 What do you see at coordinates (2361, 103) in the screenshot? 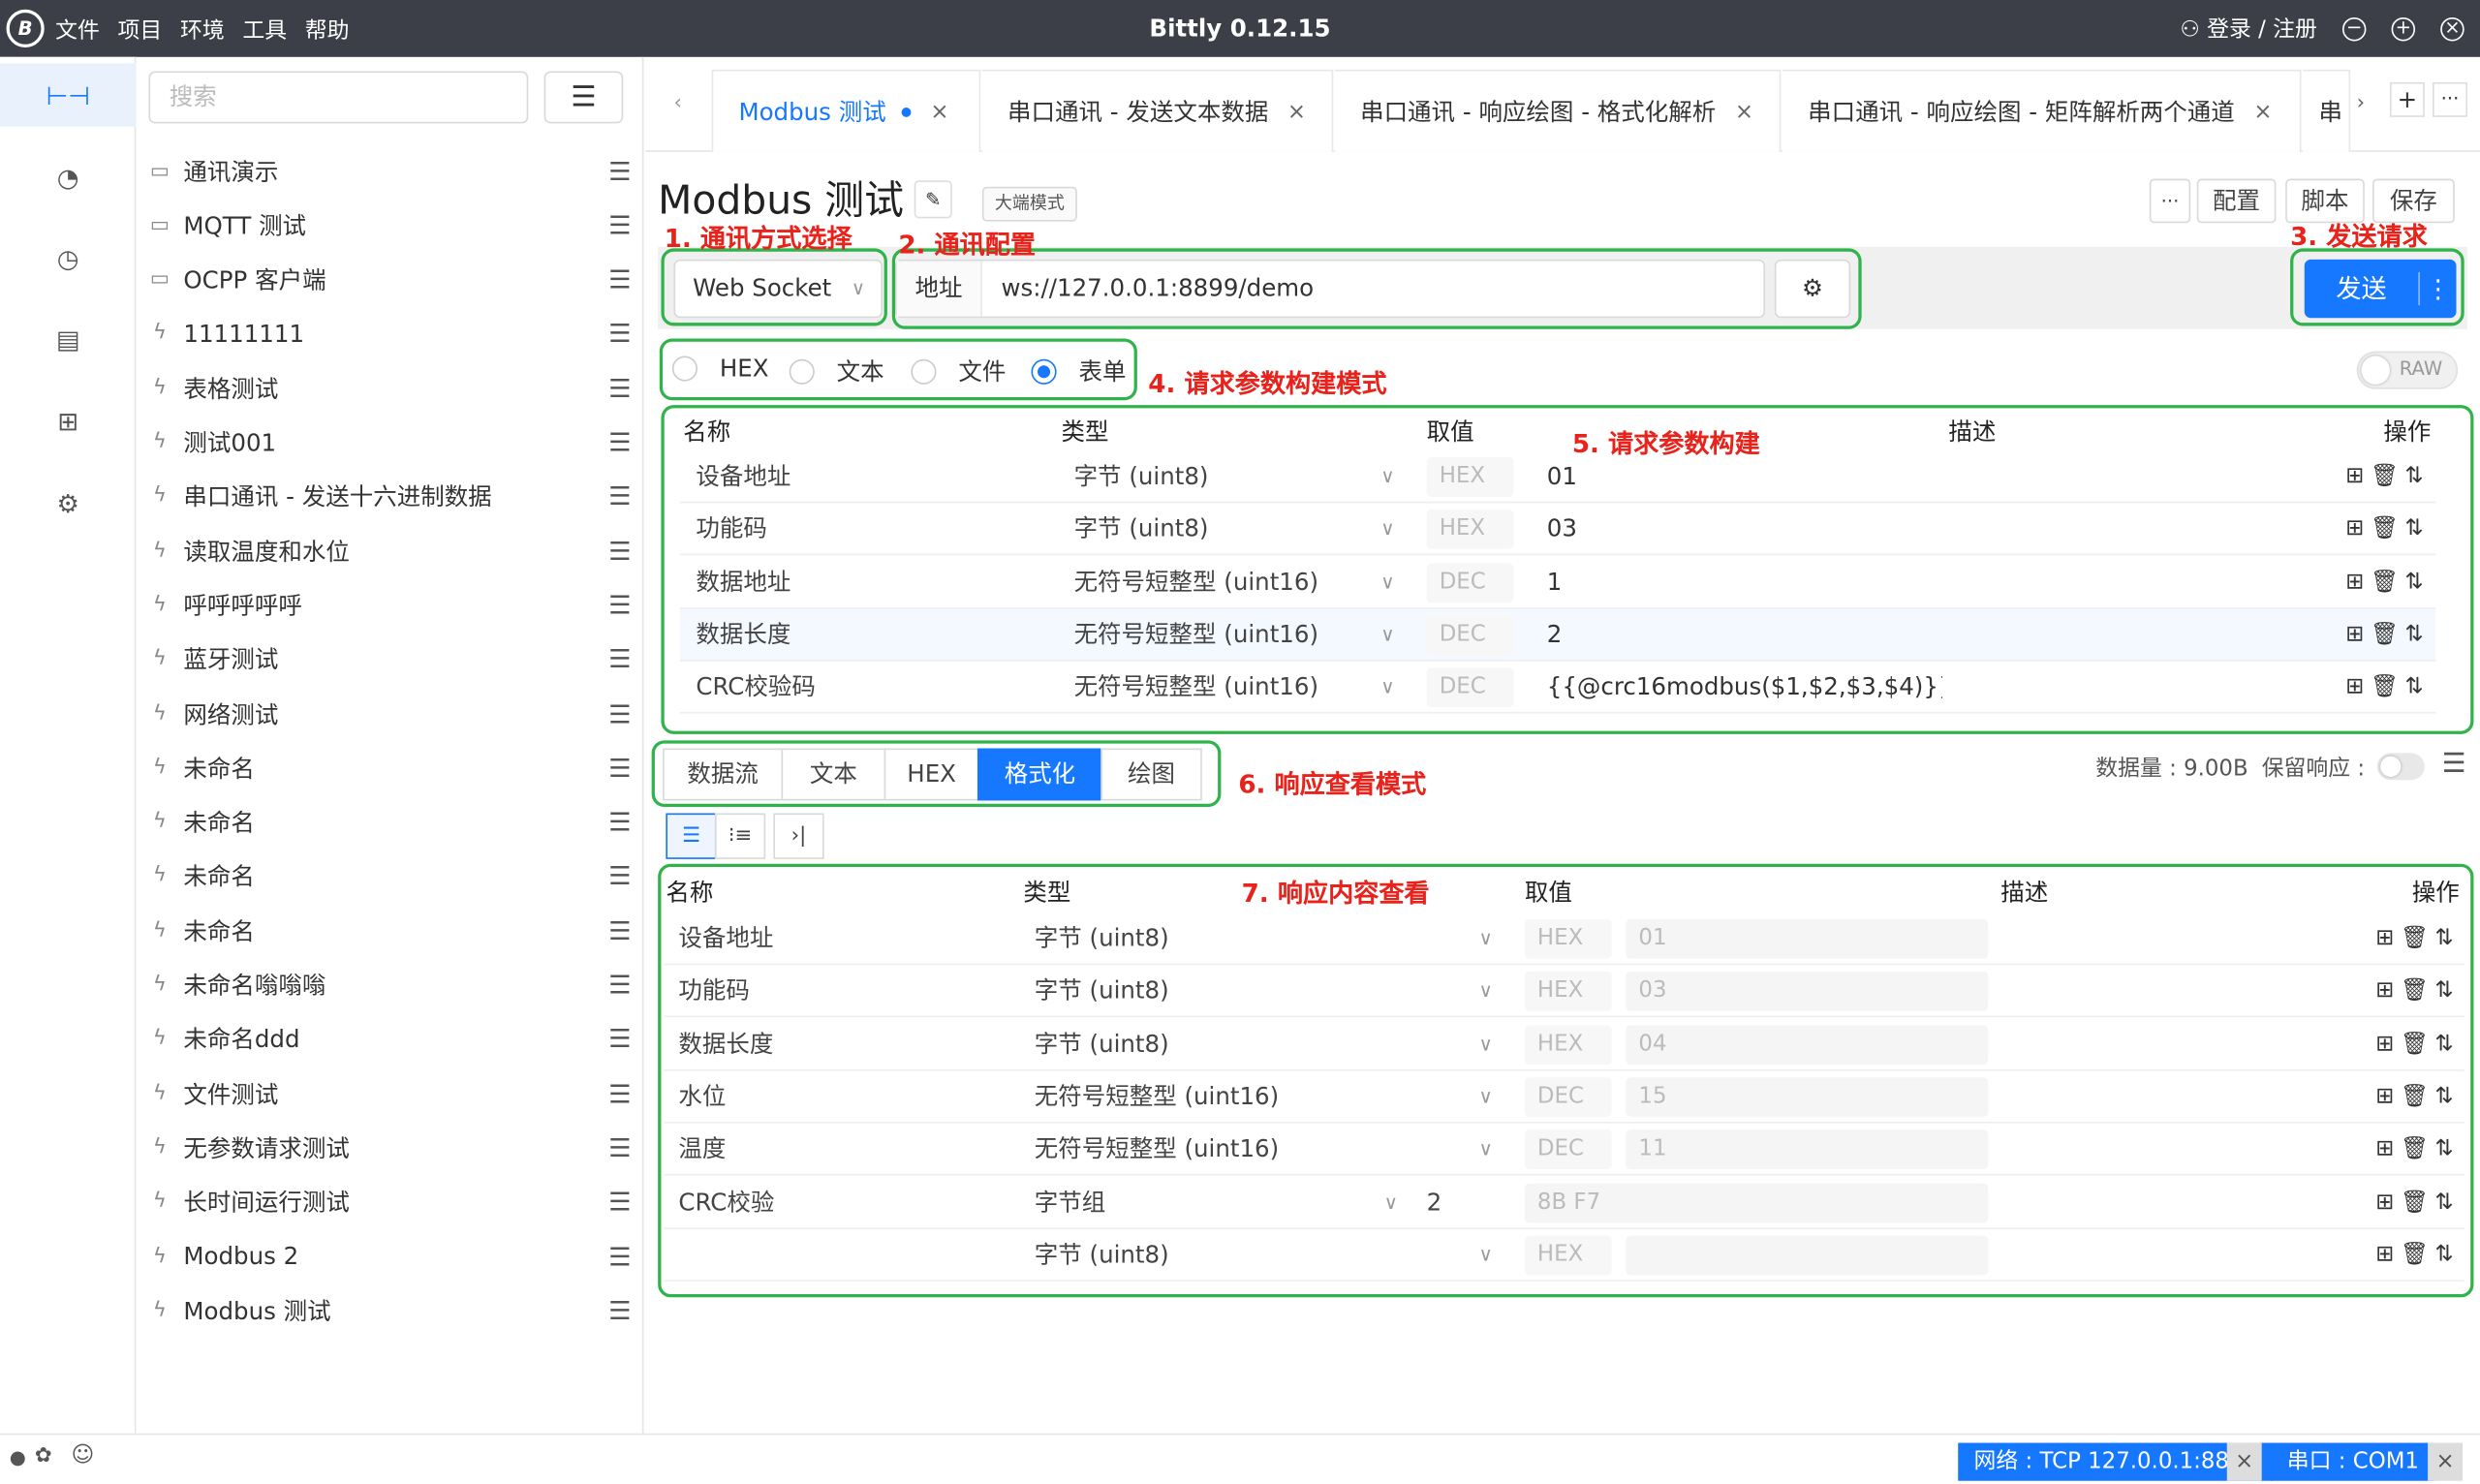
I see `tab-next-icon: ›` at bounding box center [2361, 103].